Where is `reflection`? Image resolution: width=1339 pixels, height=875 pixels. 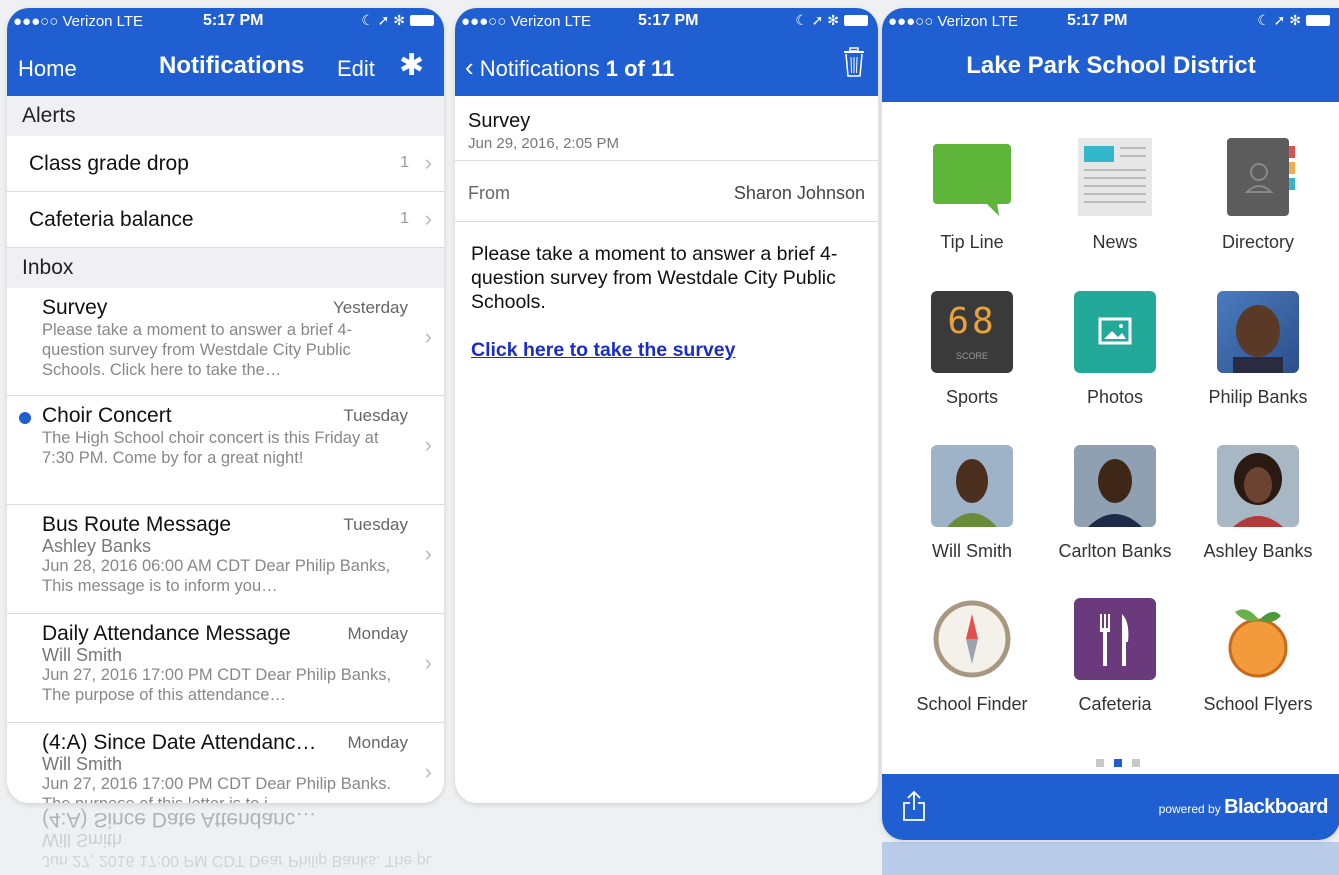 reflection is located at coordinates (1110, 858).